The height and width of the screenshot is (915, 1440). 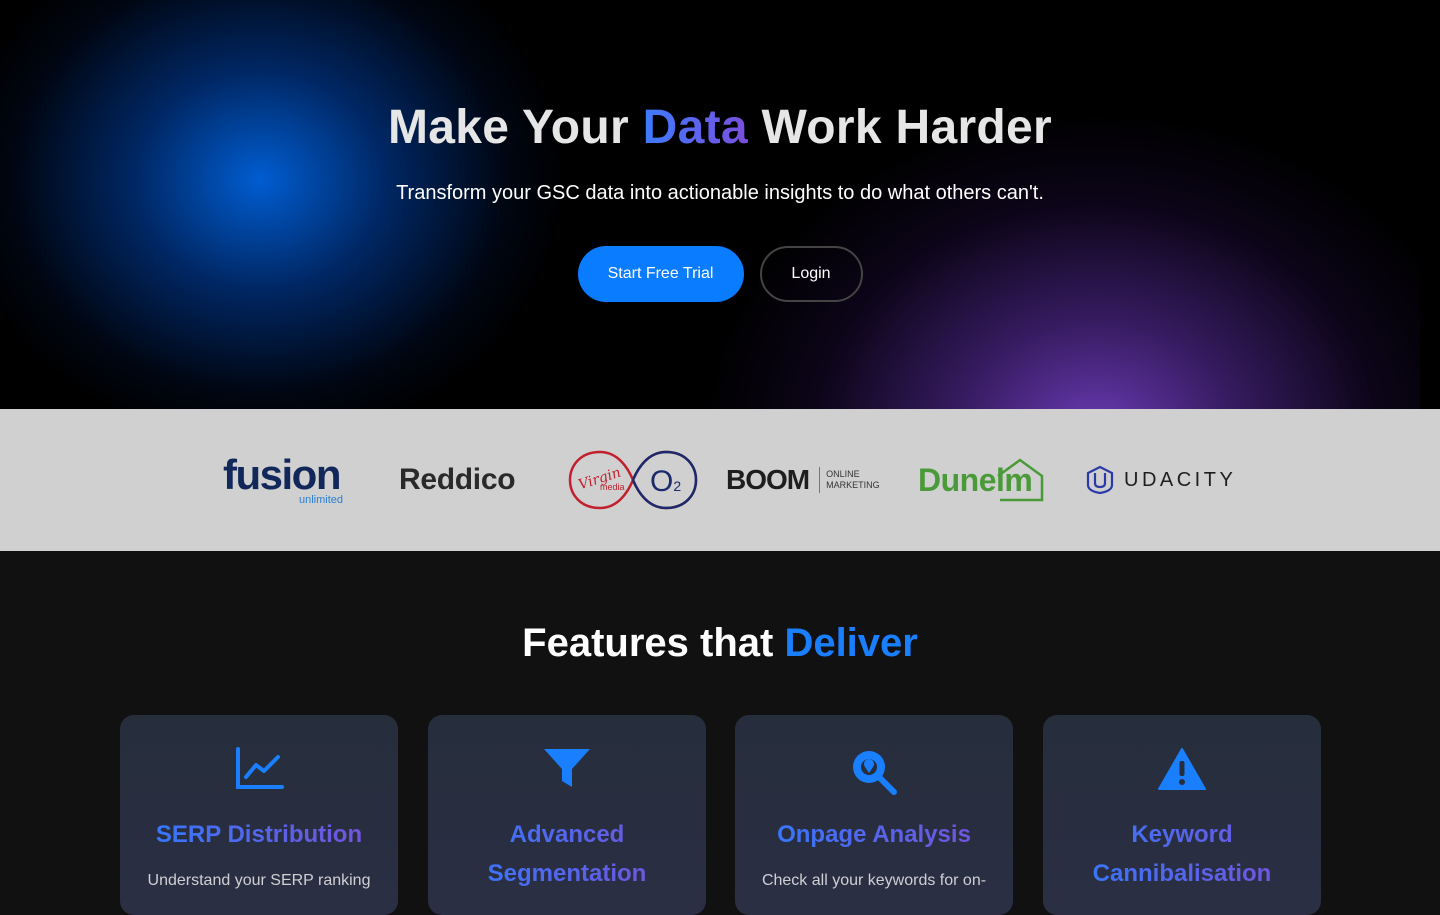 I want to click on fusion-logo-subtext: unlimited, so click(x=320, y=500).